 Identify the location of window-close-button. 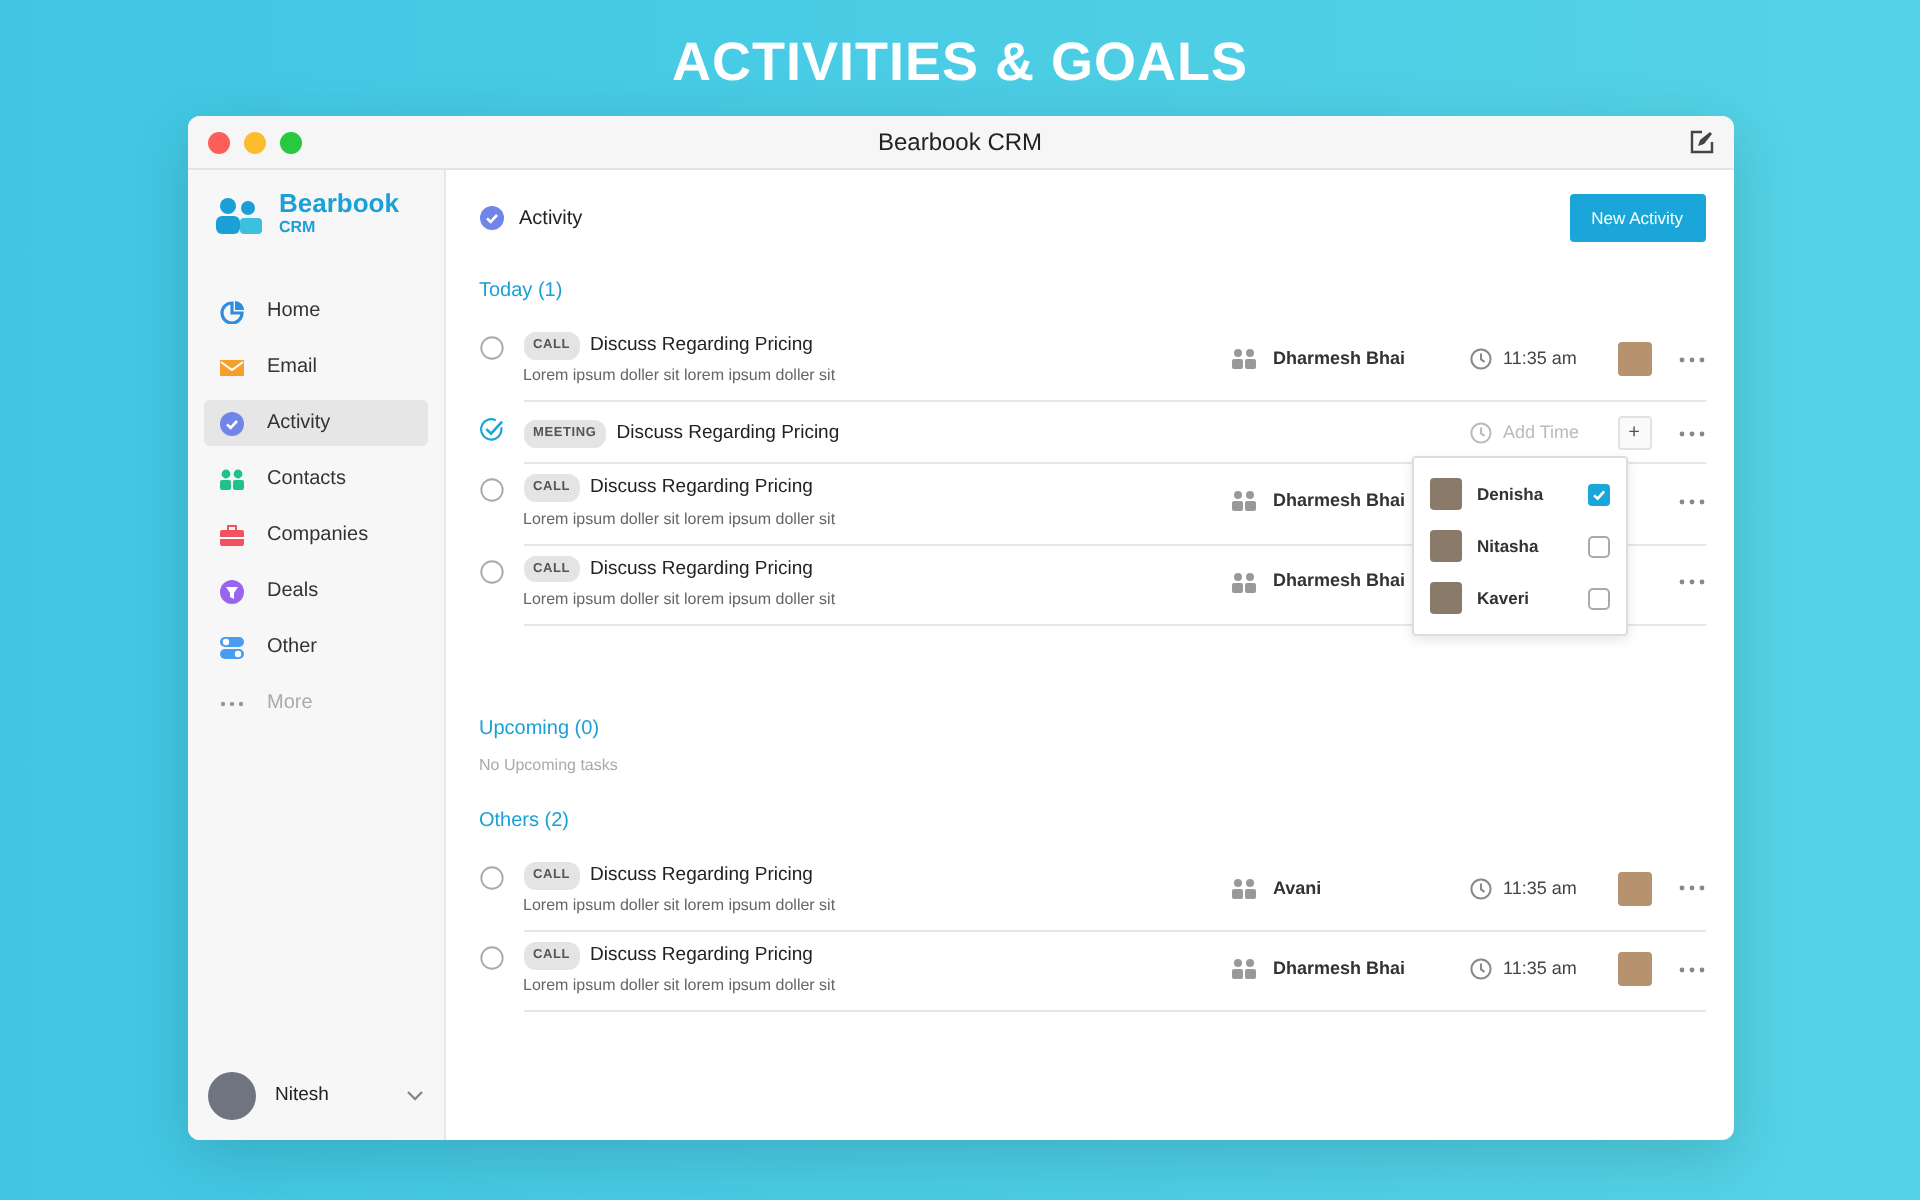
(218, 142).